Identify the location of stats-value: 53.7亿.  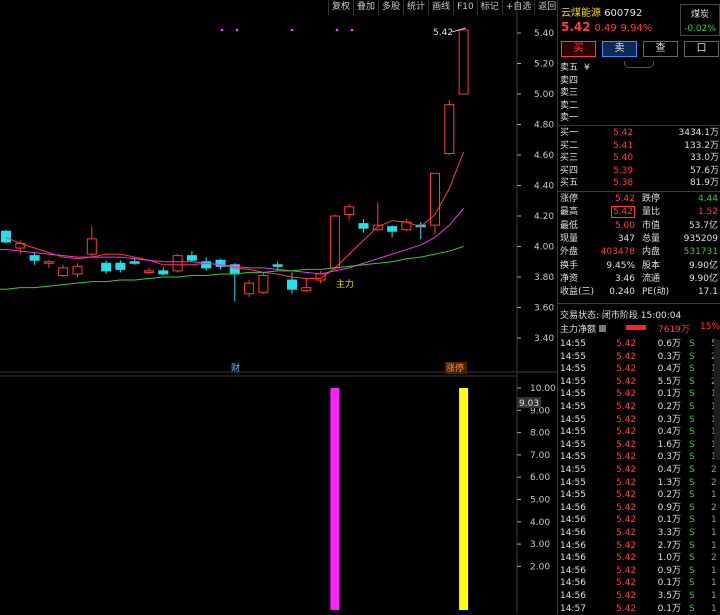
(703, 225).